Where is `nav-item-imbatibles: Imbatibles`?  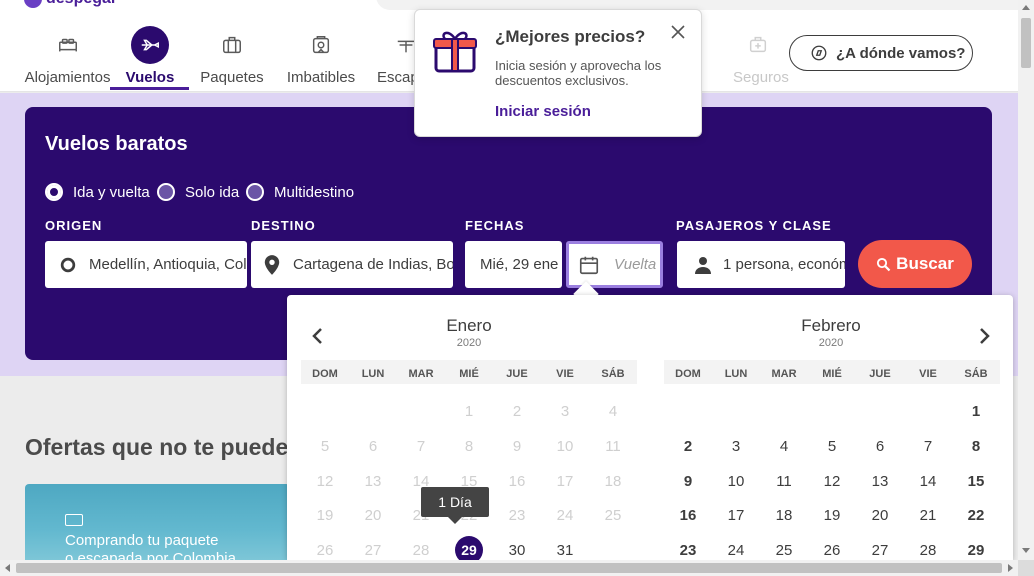 nav-item-imbatibles: Imbatibles is located at coordinates (321, 51).